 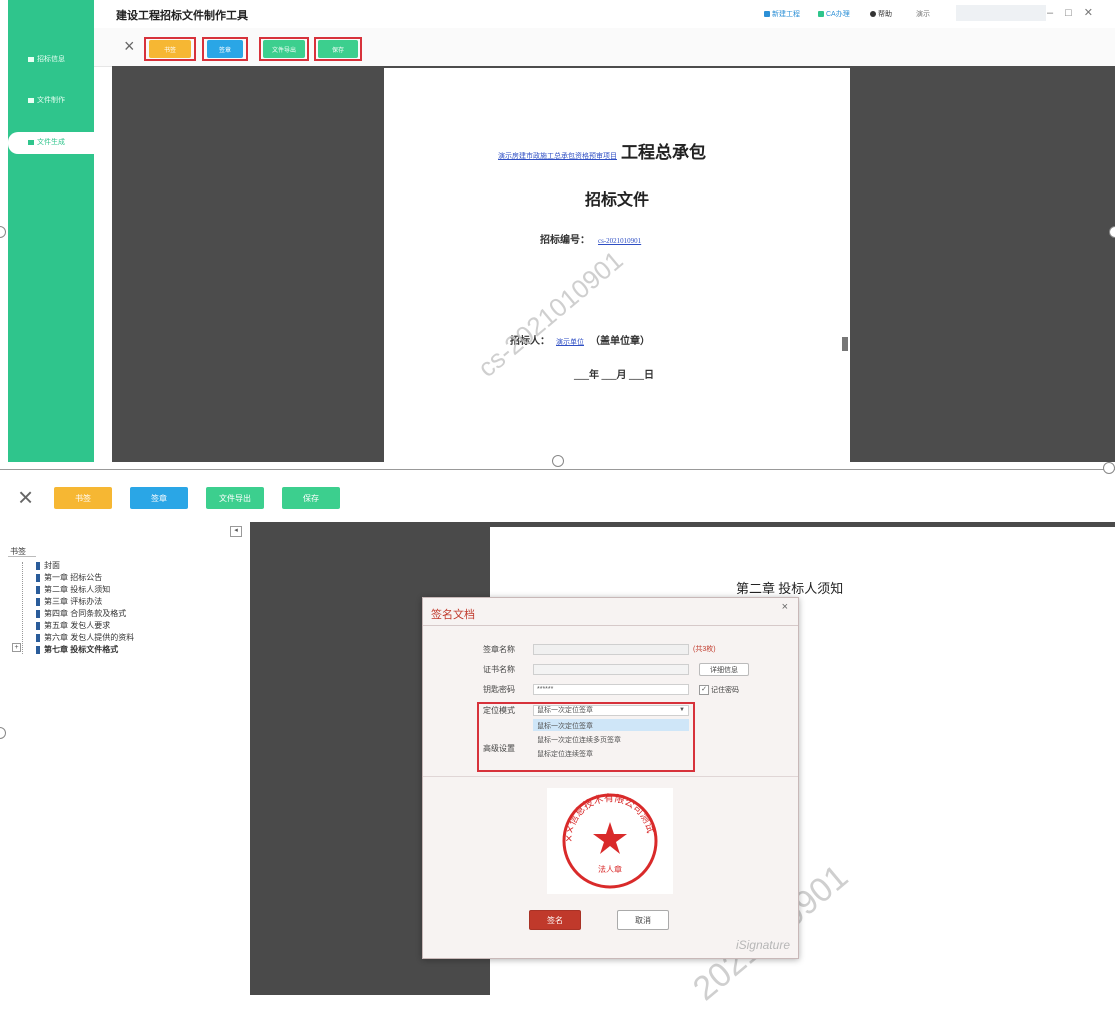 What do you see at coordinates (182, 16) in the screenshot?
I see `app-title: 建设工程招标文件制作工具` at bounding box center [182, 16].